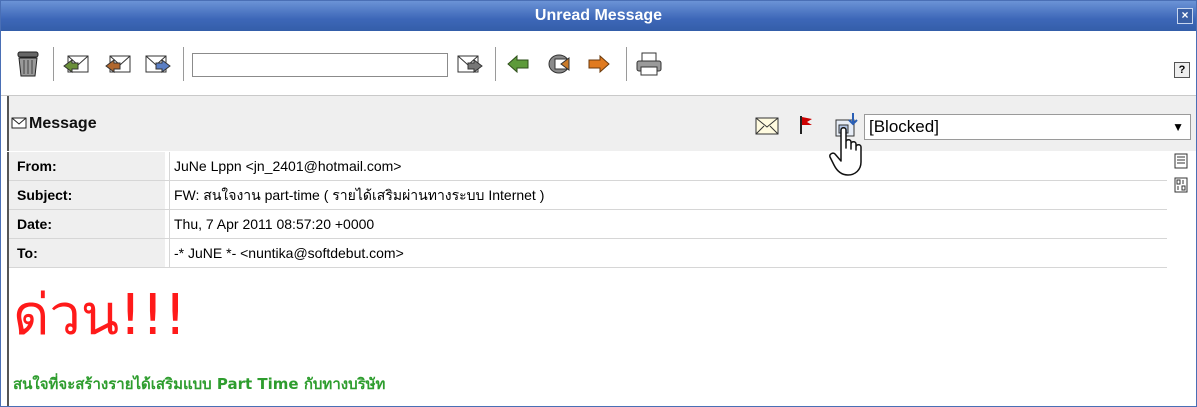 The width and height of the screenshot is (1197, 407). Describe the element at coordinates (320, 65) in the screenshot. I see `search-input` at that location.